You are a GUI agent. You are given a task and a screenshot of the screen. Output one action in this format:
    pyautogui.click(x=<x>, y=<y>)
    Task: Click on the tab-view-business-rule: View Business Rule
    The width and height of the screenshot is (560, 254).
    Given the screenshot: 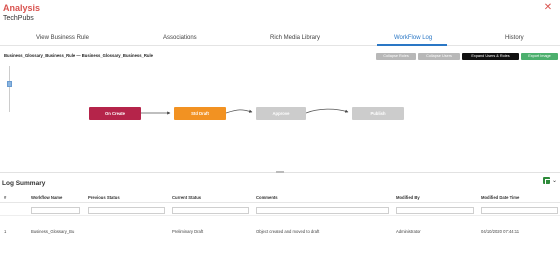 What is the action you would take?
    pyautogui.click(x=62, y=38)
    